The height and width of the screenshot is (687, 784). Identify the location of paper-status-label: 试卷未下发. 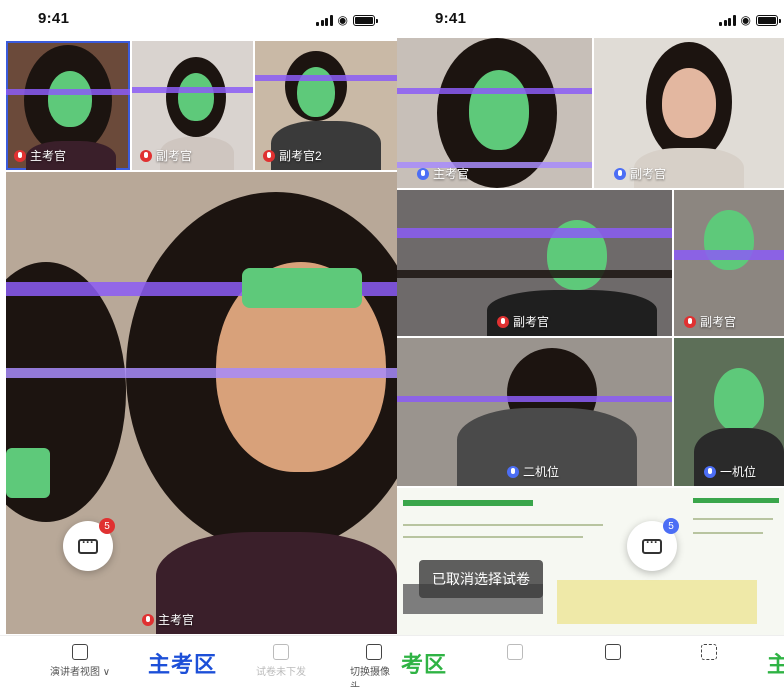
(281, 672).